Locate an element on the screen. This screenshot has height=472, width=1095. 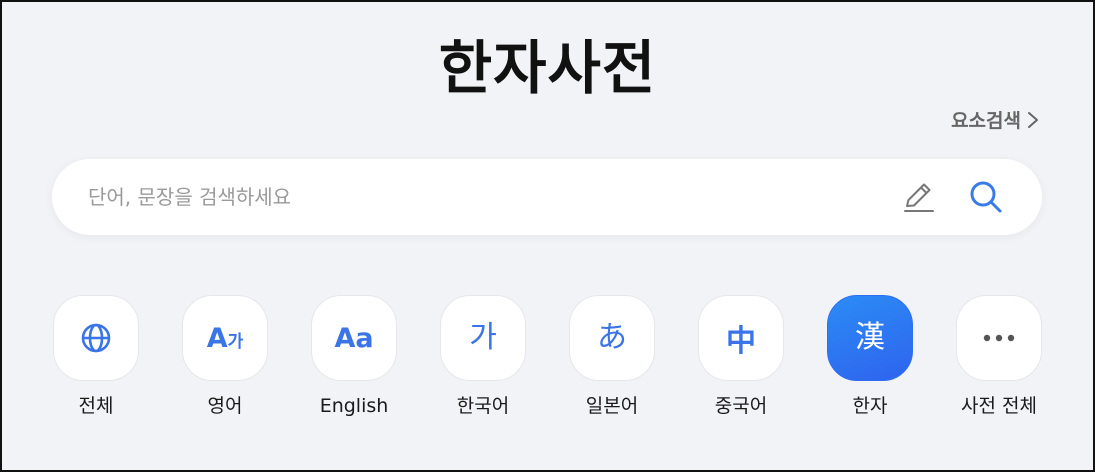
category-label: 사전 전체 is located at coordinates (999, 406).